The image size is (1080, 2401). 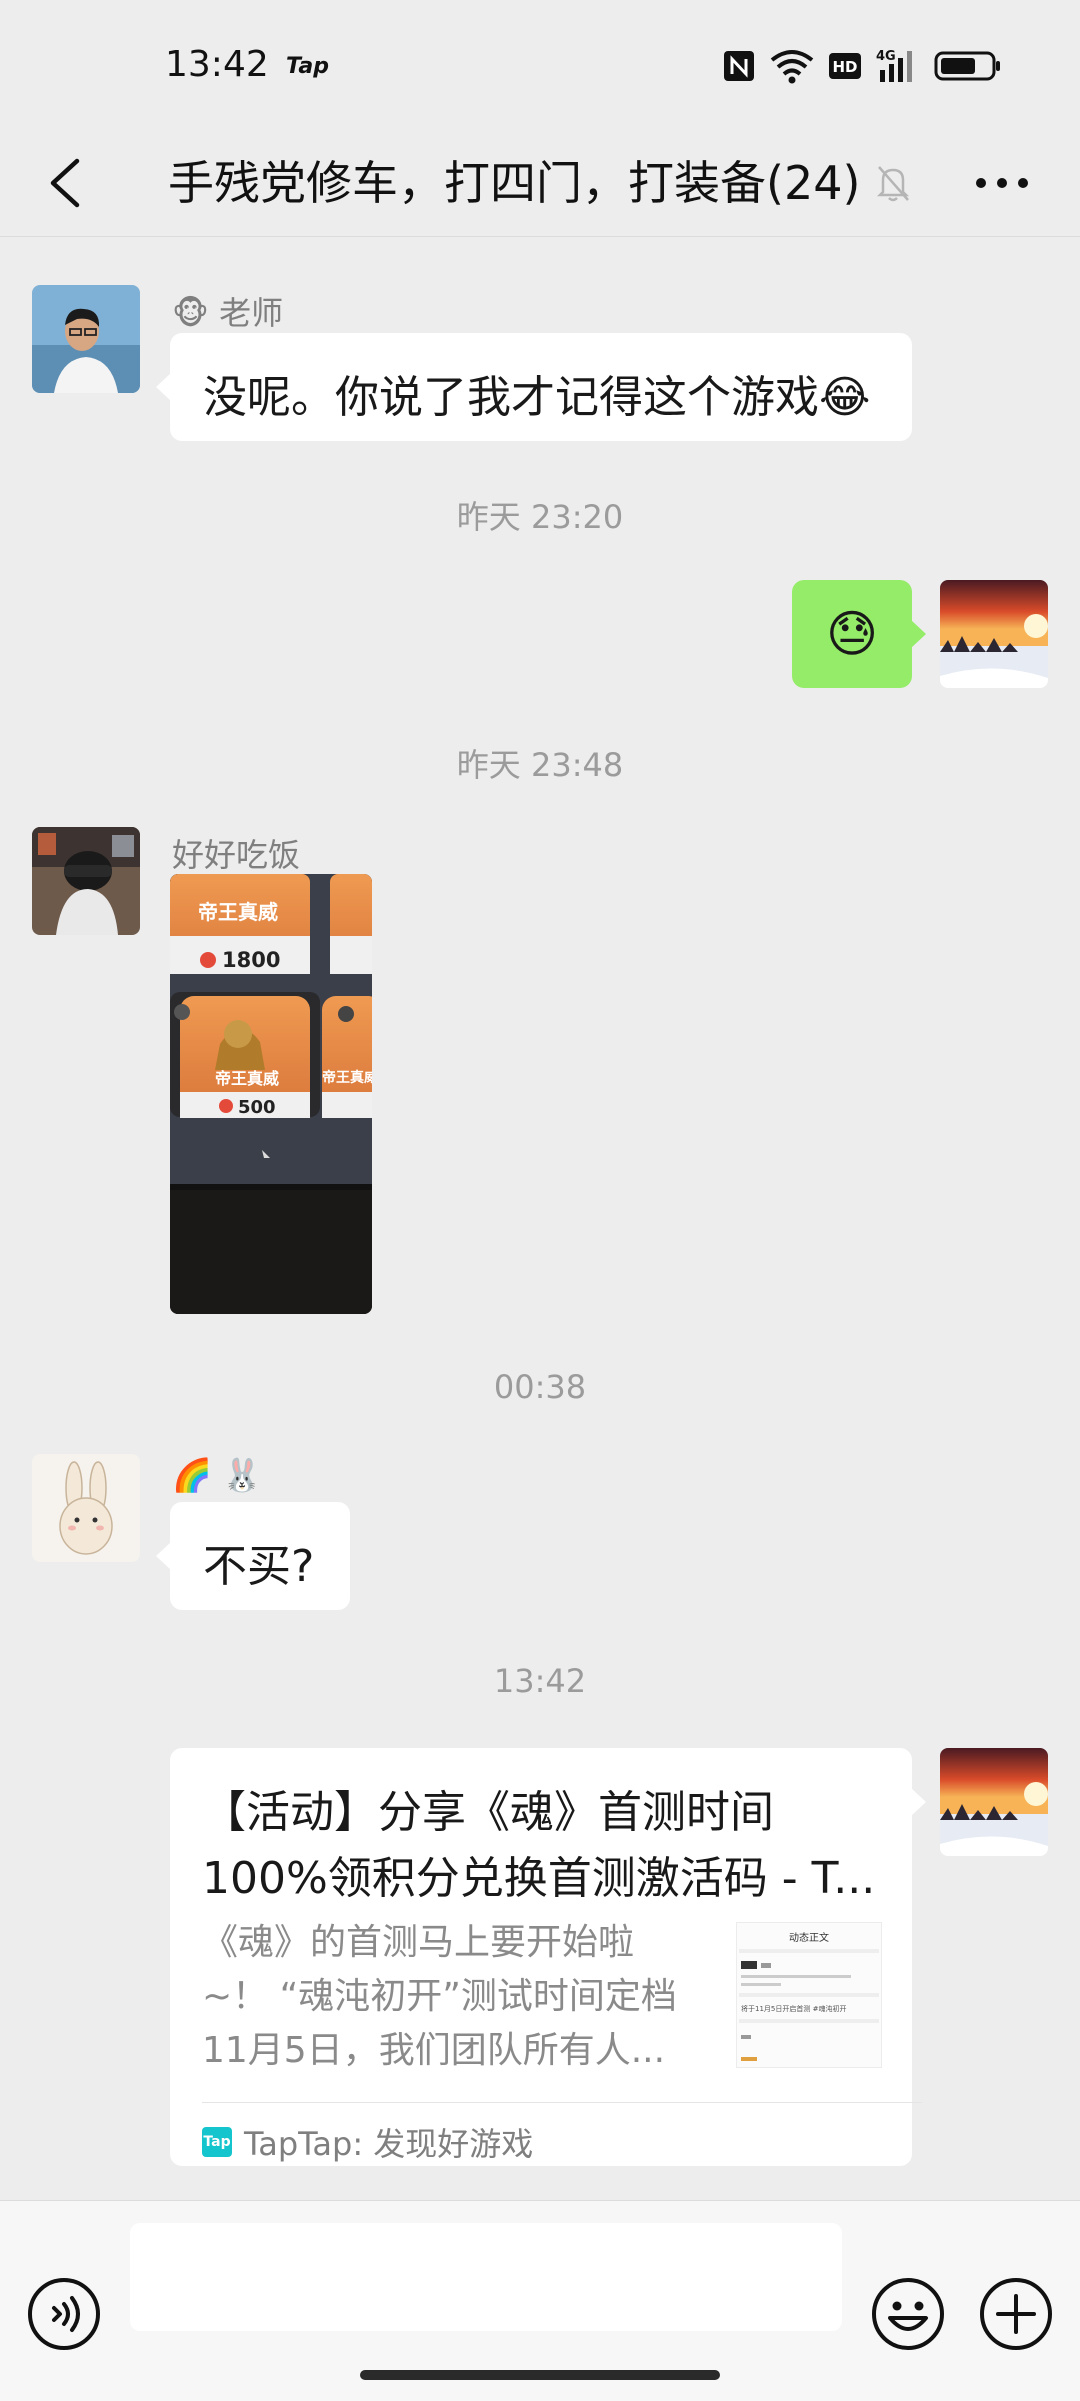 What do you see at coordinates (540, 2375) in the screenshot?
I see `home-indicator` at bounding box center [540, 2375].